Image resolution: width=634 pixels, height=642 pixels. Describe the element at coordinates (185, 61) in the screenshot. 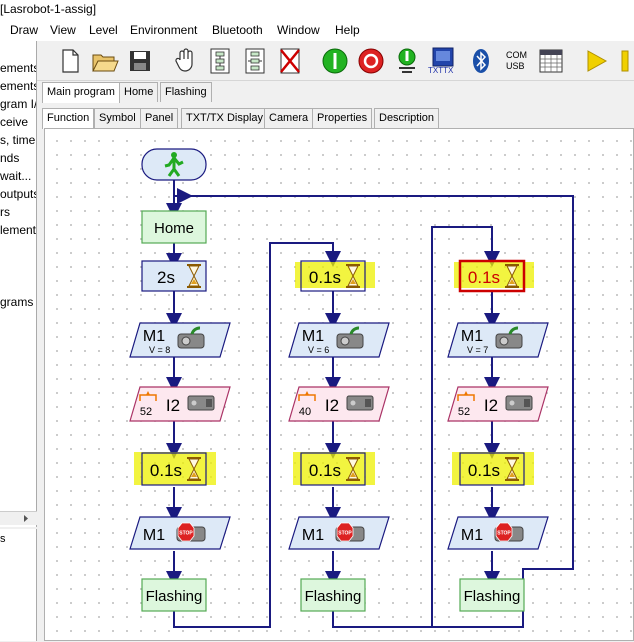

I see `hand-cursor-icon` at that location.